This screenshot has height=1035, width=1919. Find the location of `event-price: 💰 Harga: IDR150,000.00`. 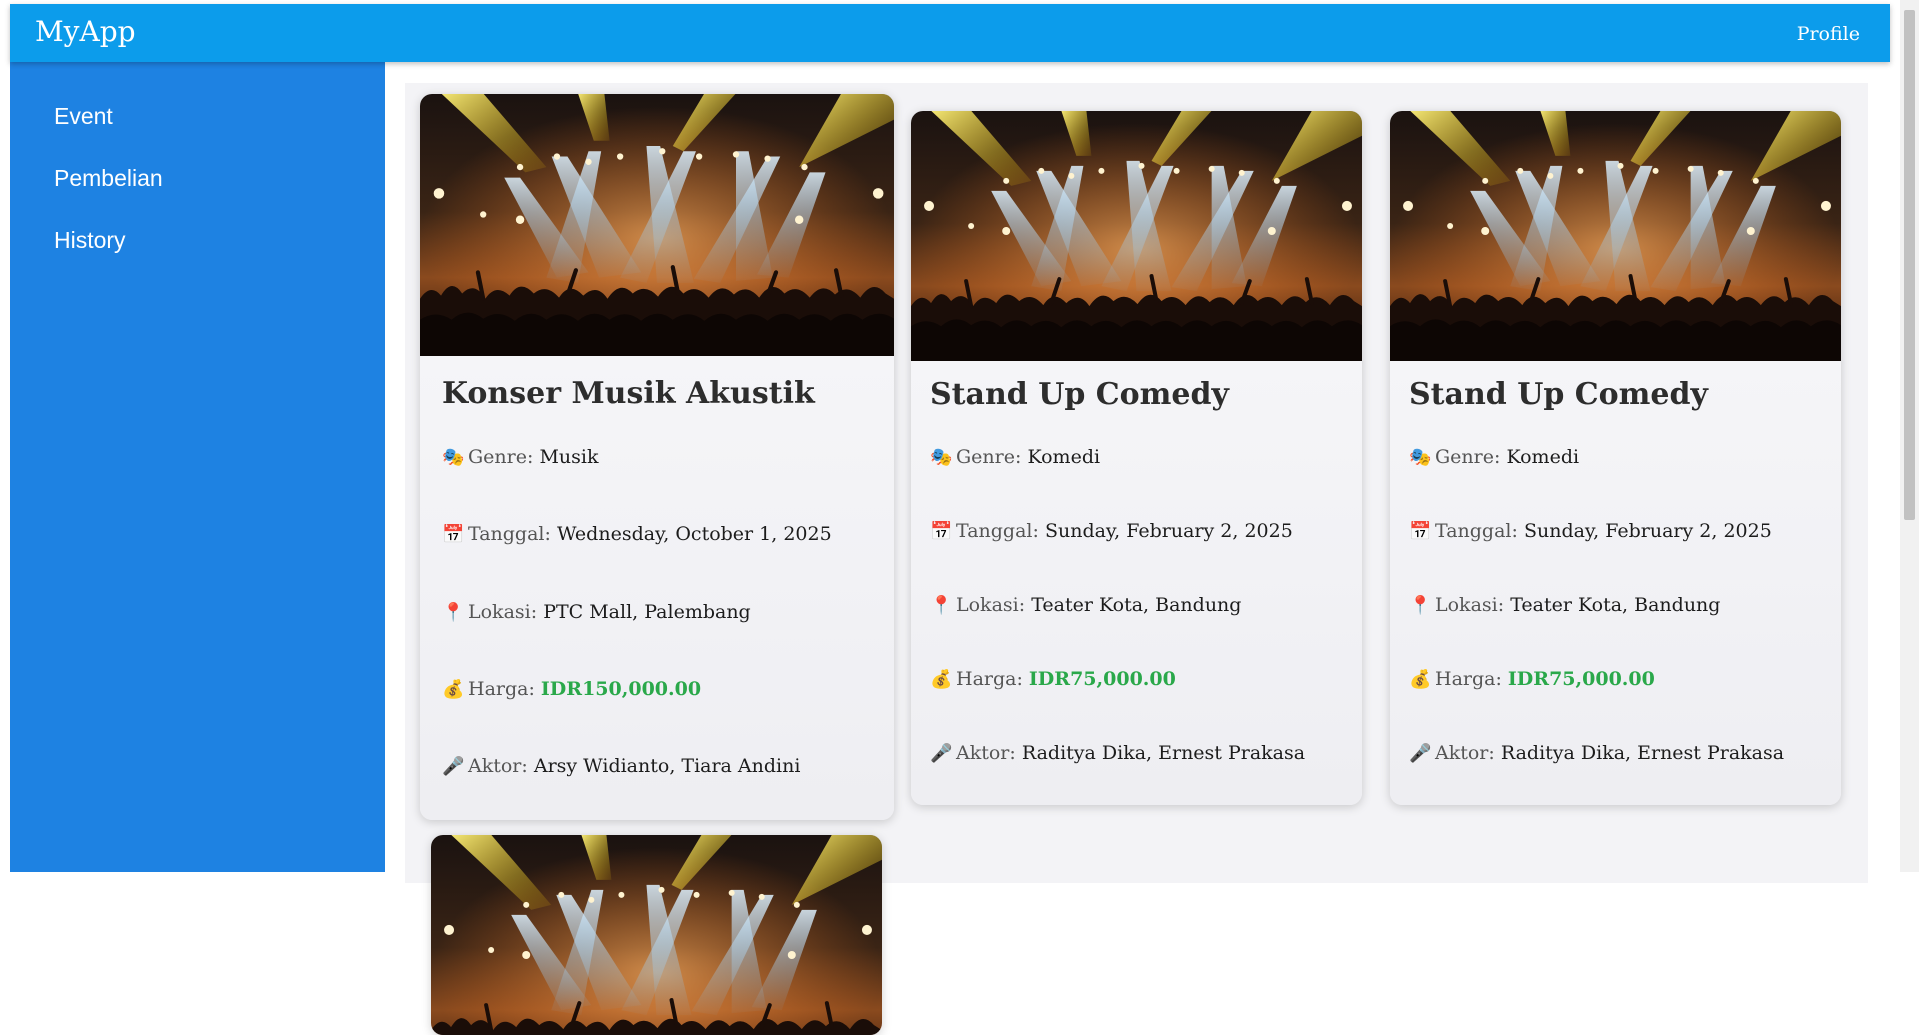

event-price: 💰 Harga: IDR150,000.00 is located at coordinates (571, 689).